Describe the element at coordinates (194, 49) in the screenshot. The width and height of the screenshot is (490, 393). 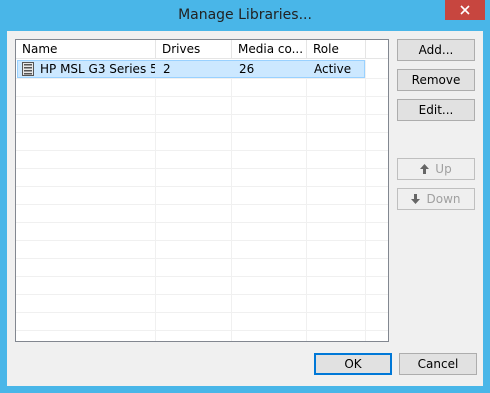
I see `column-header-drives: Drives` at that location.